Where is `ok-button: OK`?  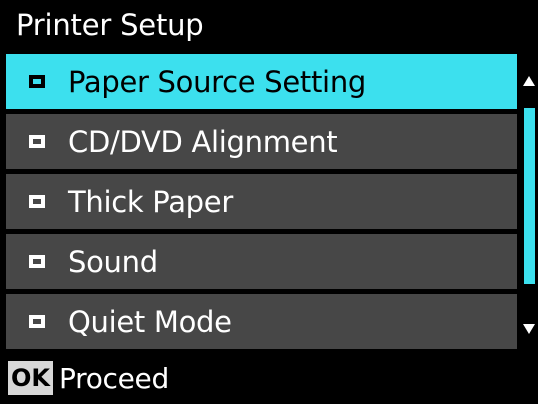 ok-button: OK is located at coordinates (30, 378).